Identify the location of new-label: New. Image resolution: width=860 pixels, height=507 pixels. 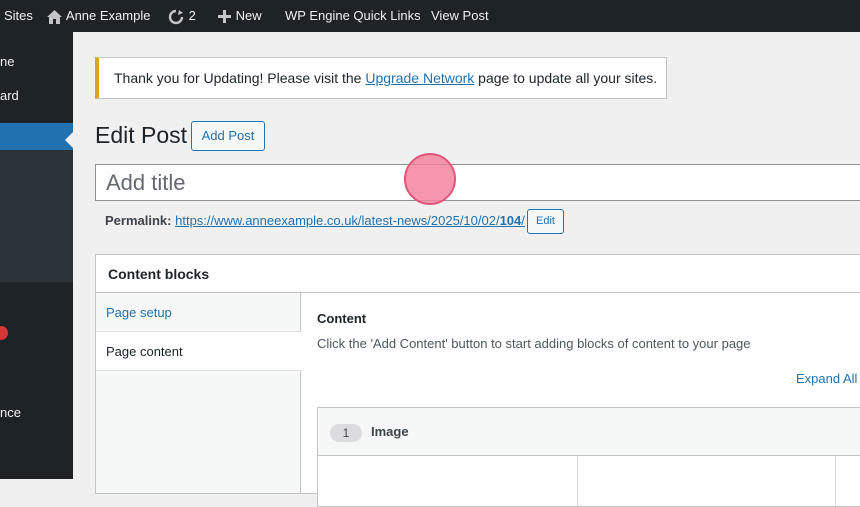
(248, 15).